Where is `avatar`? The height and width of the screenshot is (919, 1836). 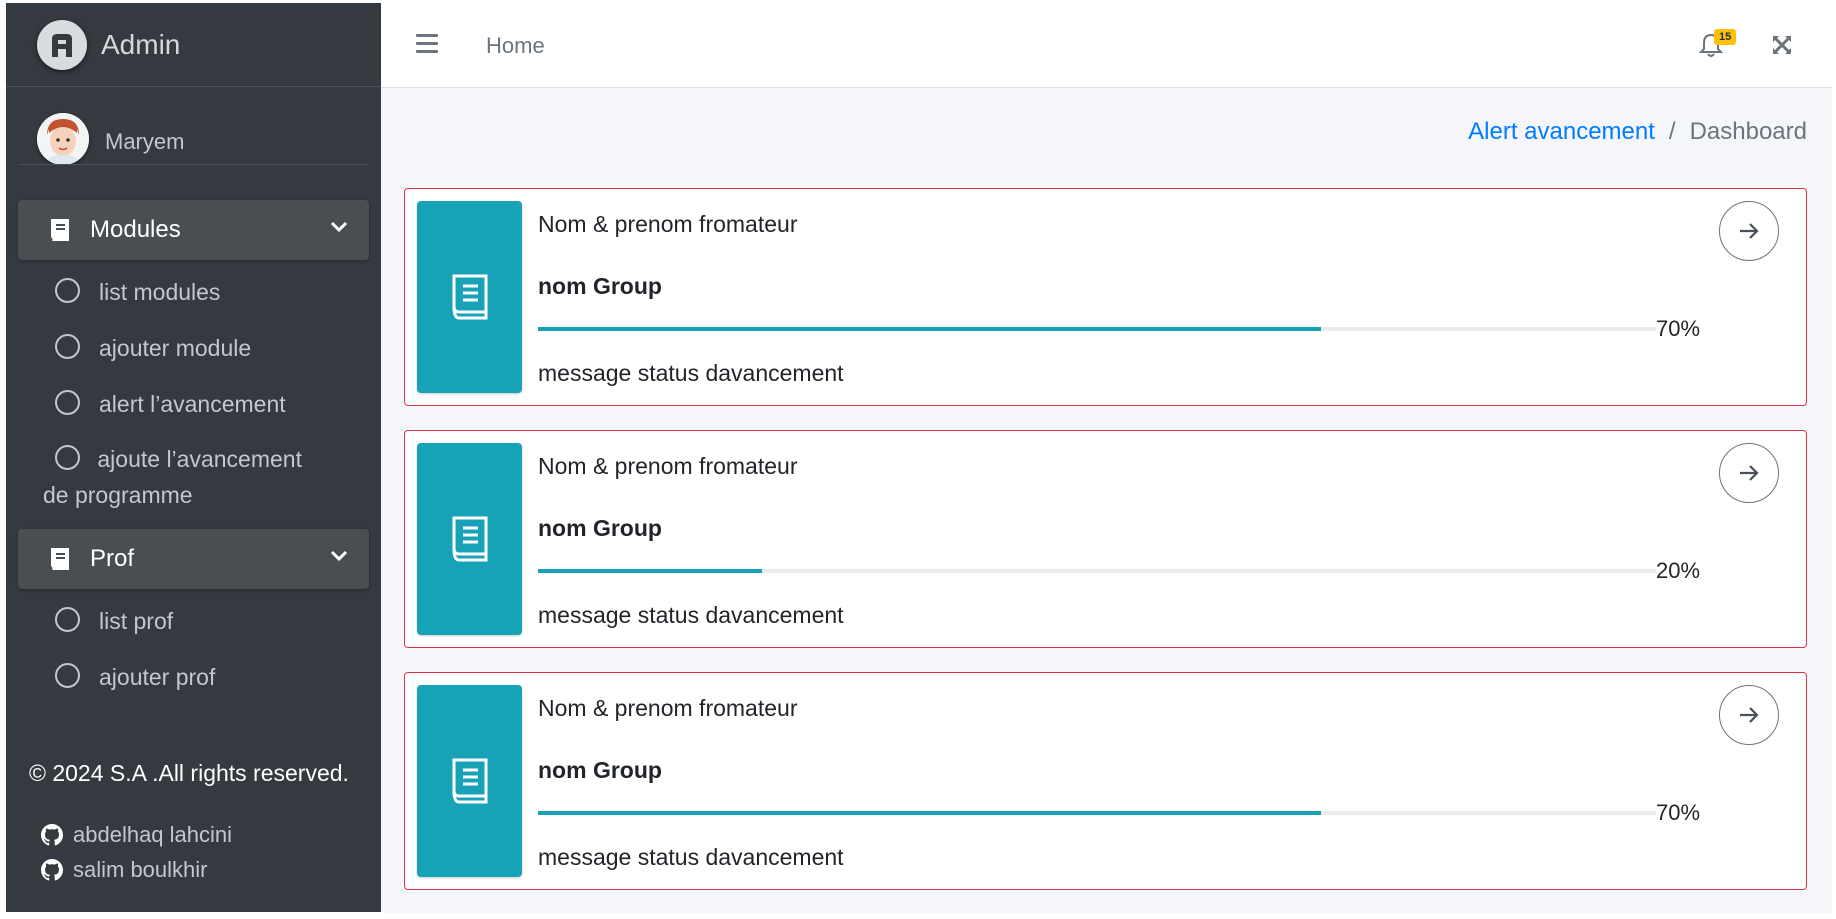 avatar is located at coordinates (63, 138).